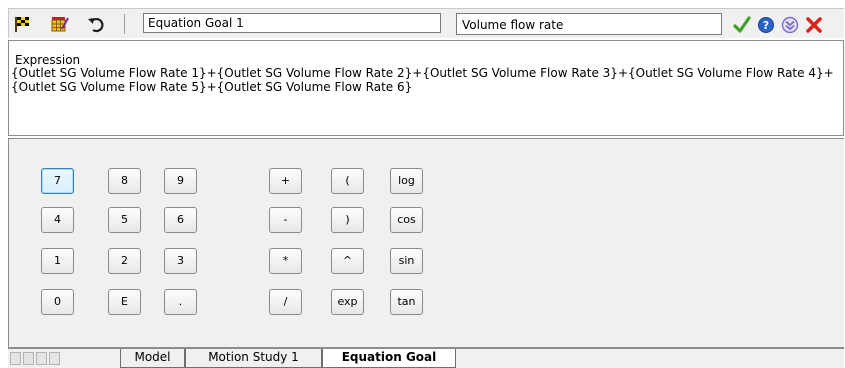 The height and width of the screenshot is (368, 845). I want to click on key-divide: /, so click(285, 302).